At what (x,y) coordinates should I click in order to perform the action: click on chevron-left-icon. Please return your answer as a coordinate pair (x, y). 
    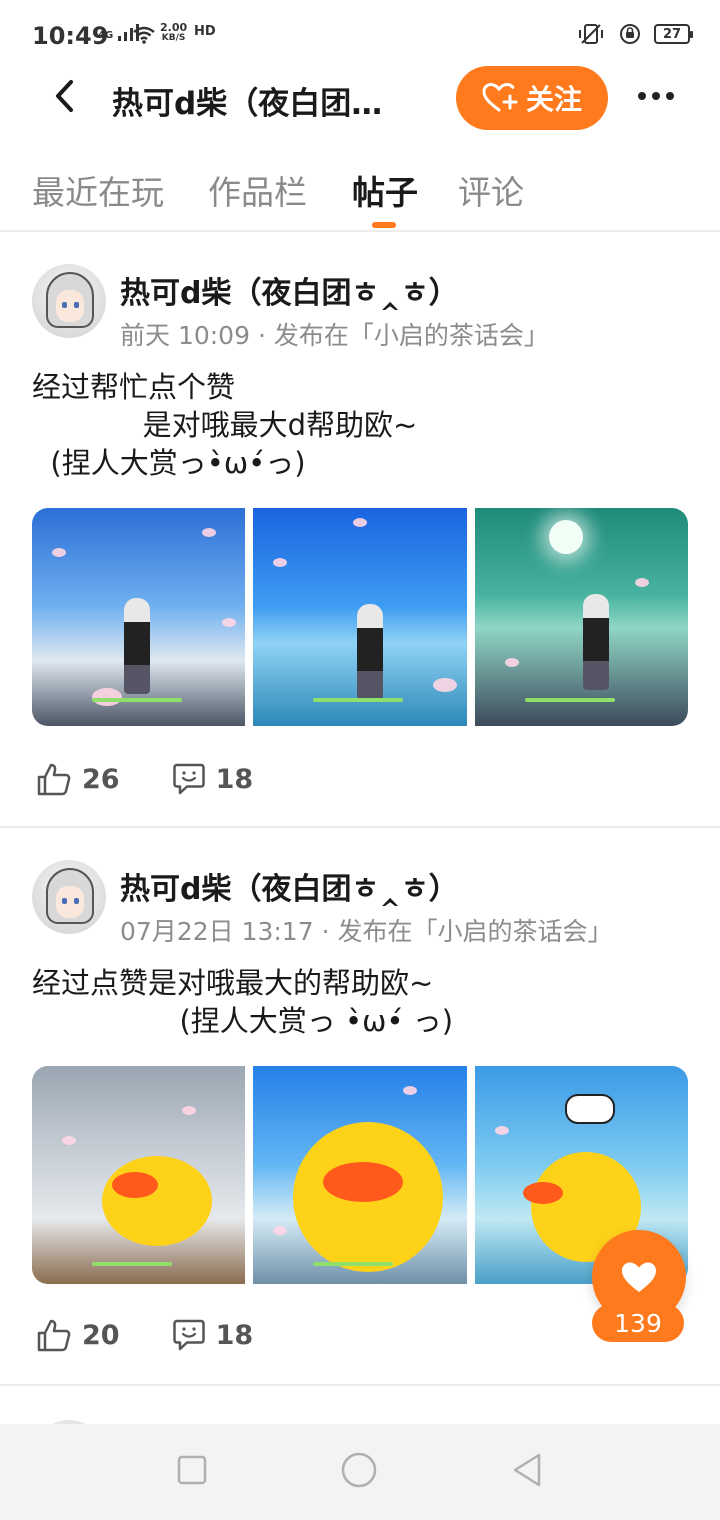
    Looking at the image, I should click on (64, 96).